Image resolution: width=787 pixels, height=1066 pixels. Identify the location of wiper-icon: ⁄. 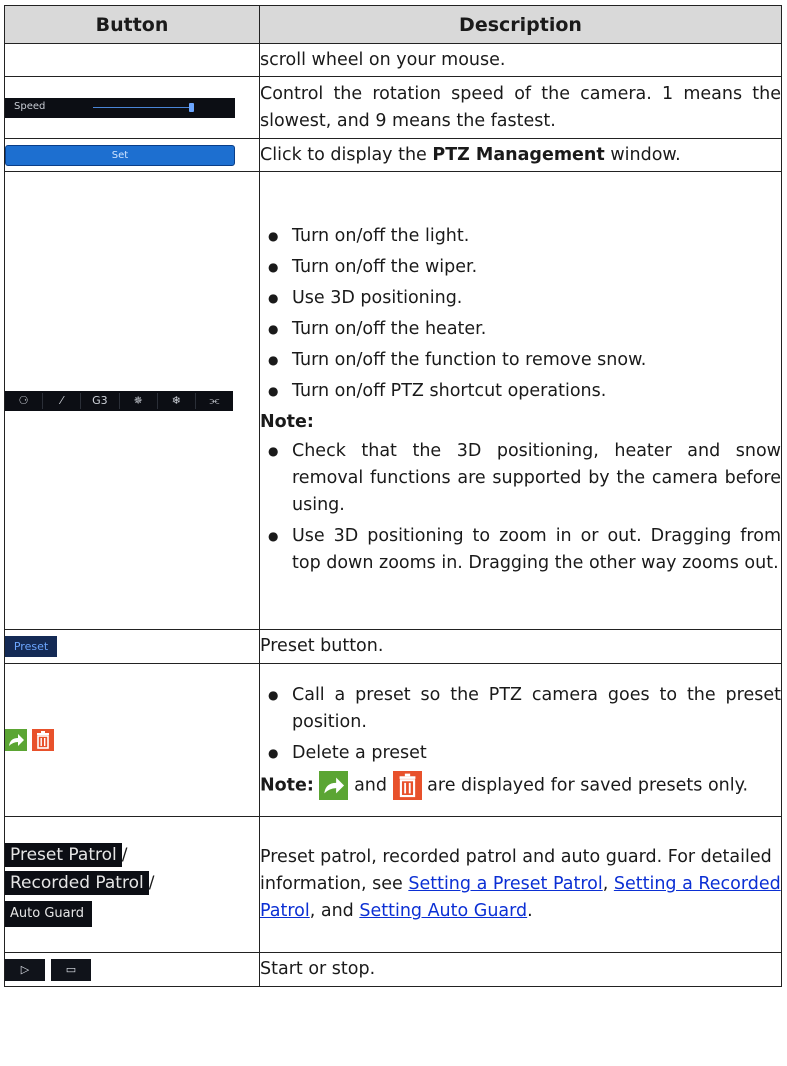
(62, 400).